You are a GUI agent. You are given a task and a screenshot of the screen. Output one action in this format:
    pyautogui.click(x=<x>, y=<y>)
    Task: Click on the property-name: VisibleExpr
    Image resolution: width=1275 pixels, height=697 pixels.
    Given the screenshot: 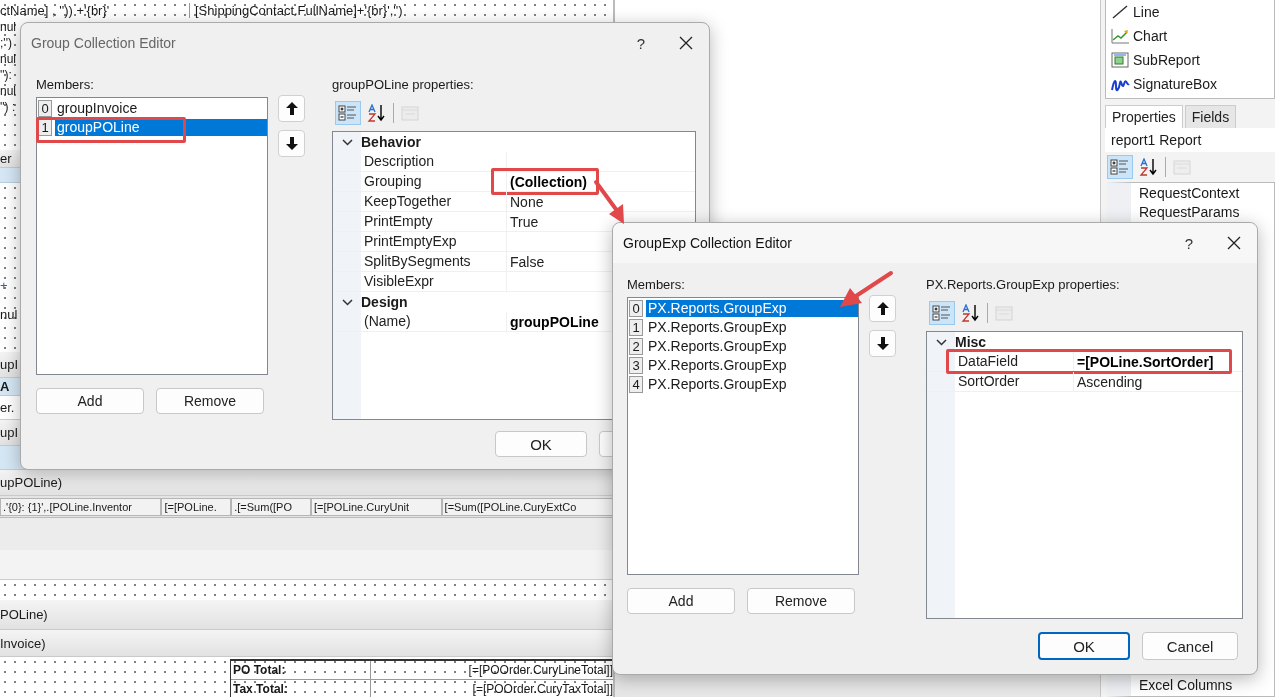 What is the action you would take?
    pyautogui.click(x=434, y=281)
    